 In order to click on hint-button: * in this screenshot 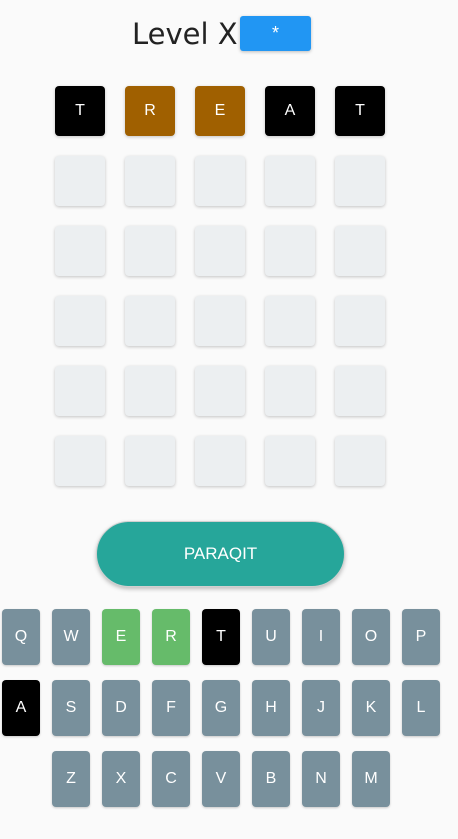, I will do `click(275, 33)`.